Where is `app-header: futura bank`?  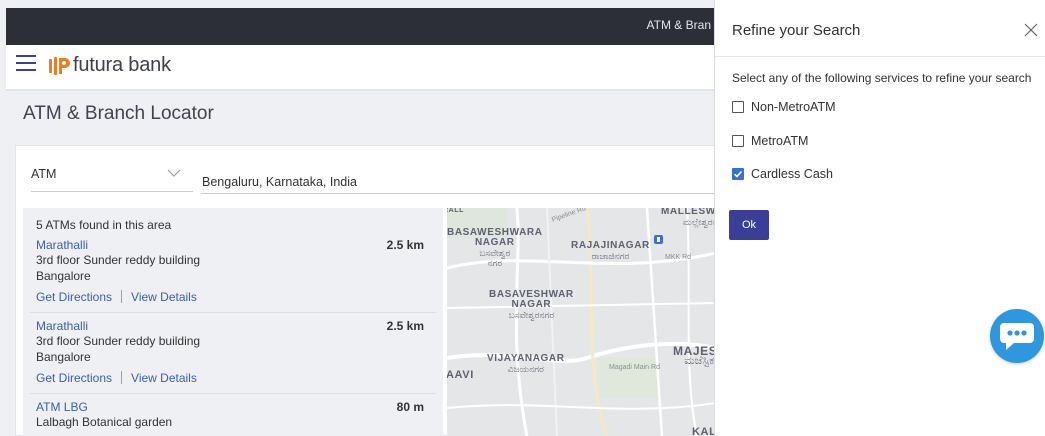 app-header: futura bank is located at coordinates (360, 68).